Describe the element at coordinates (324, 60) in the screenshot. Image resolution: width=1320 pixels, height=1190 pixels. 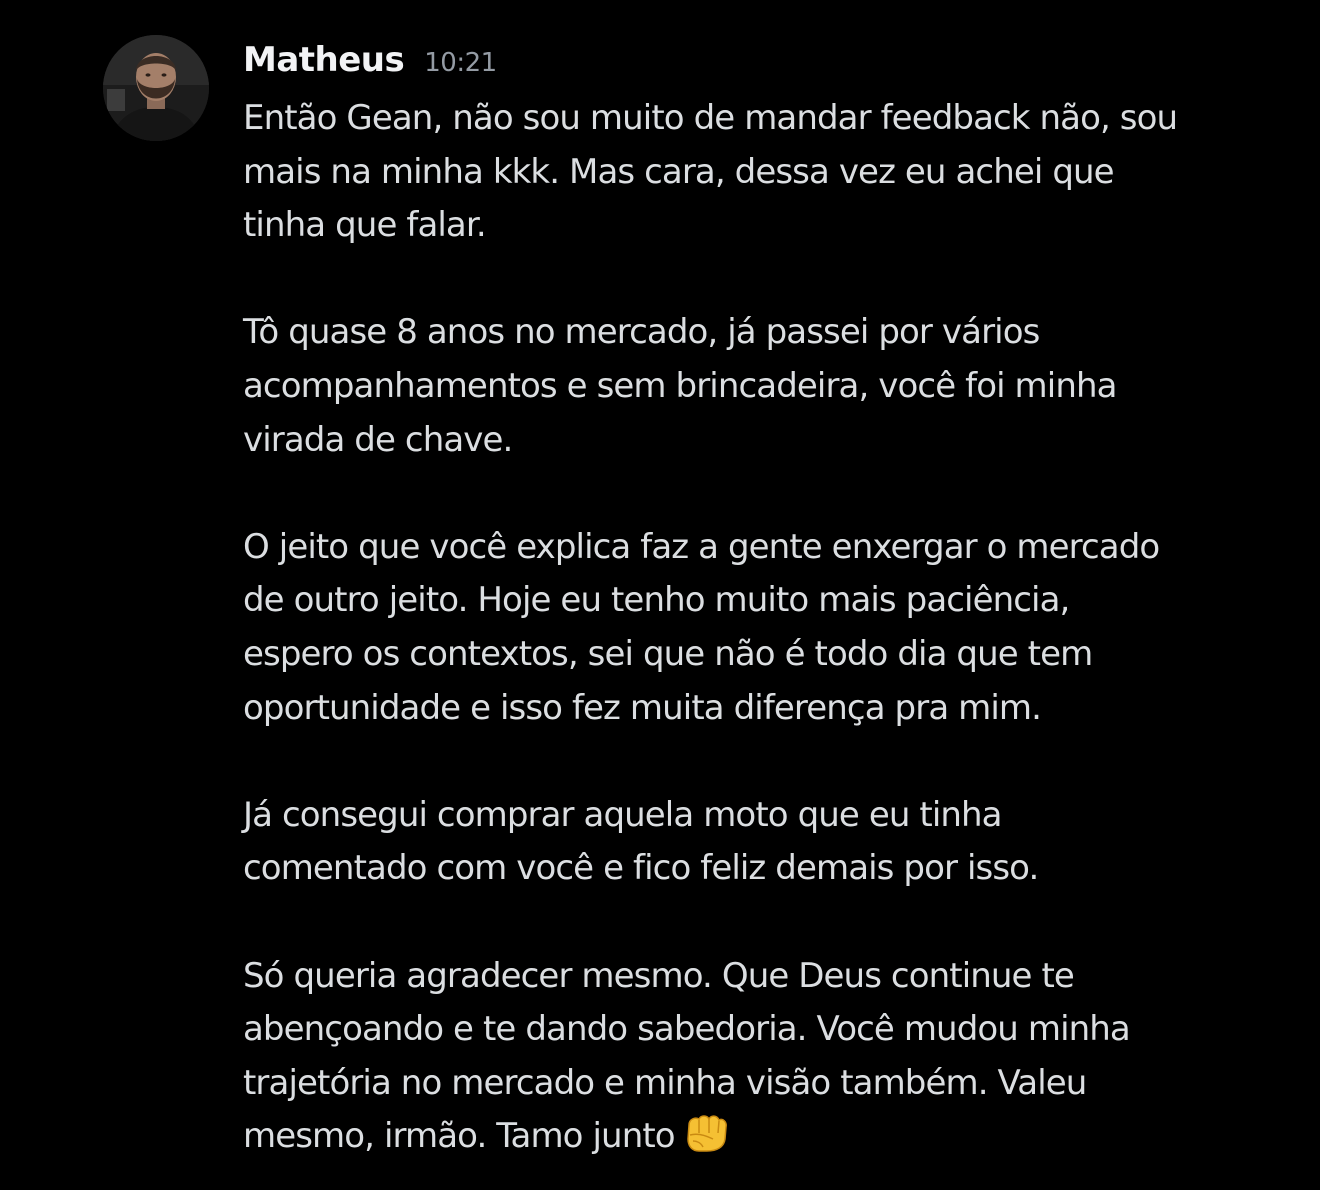
I see `author-name: Matheus` at that location.